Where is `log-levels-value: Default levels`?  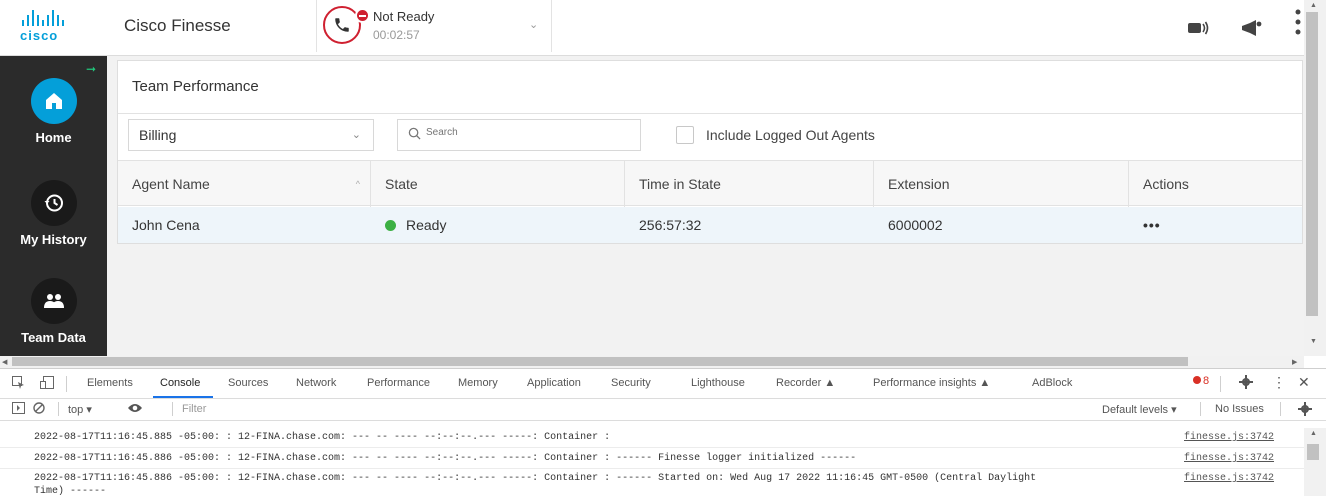 log-levels-value: Default levels is located at coordinates (1135, 410).